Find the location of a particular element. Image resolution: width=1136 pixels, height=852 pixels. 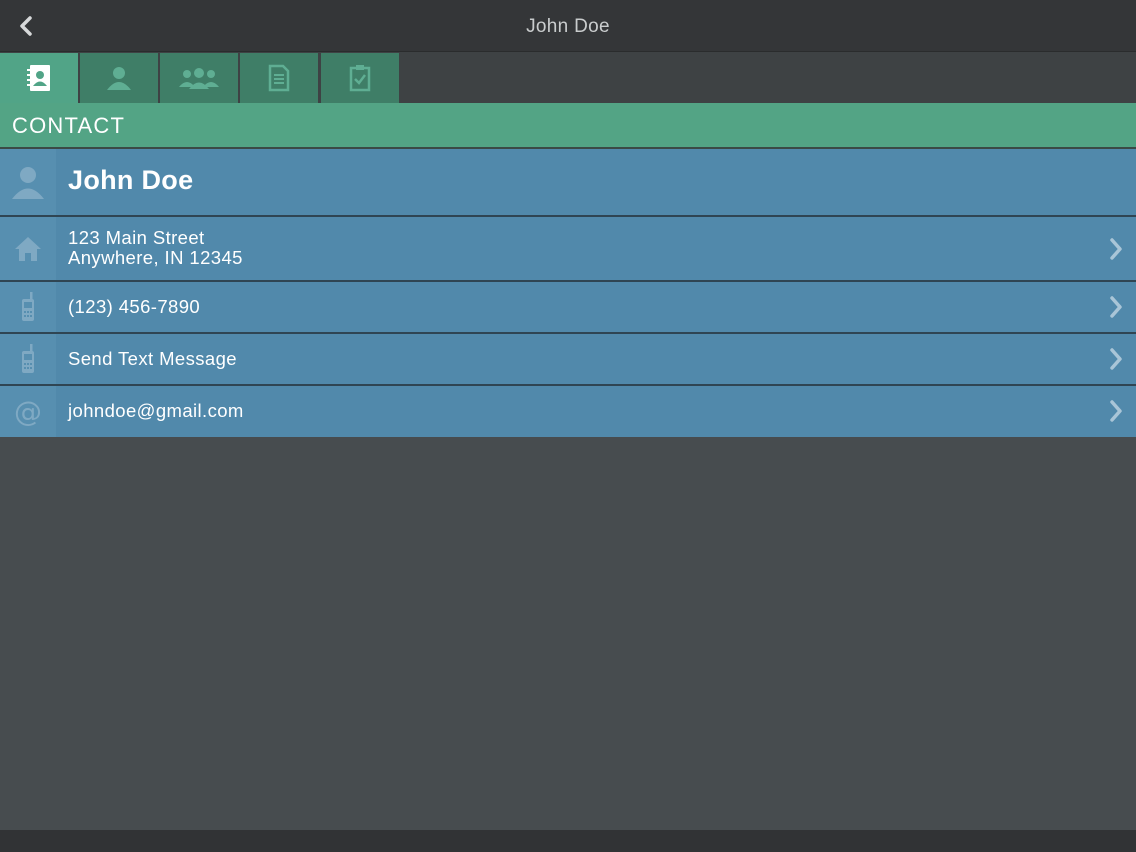

chevron-left-icon is located at coordinates (26, 26).